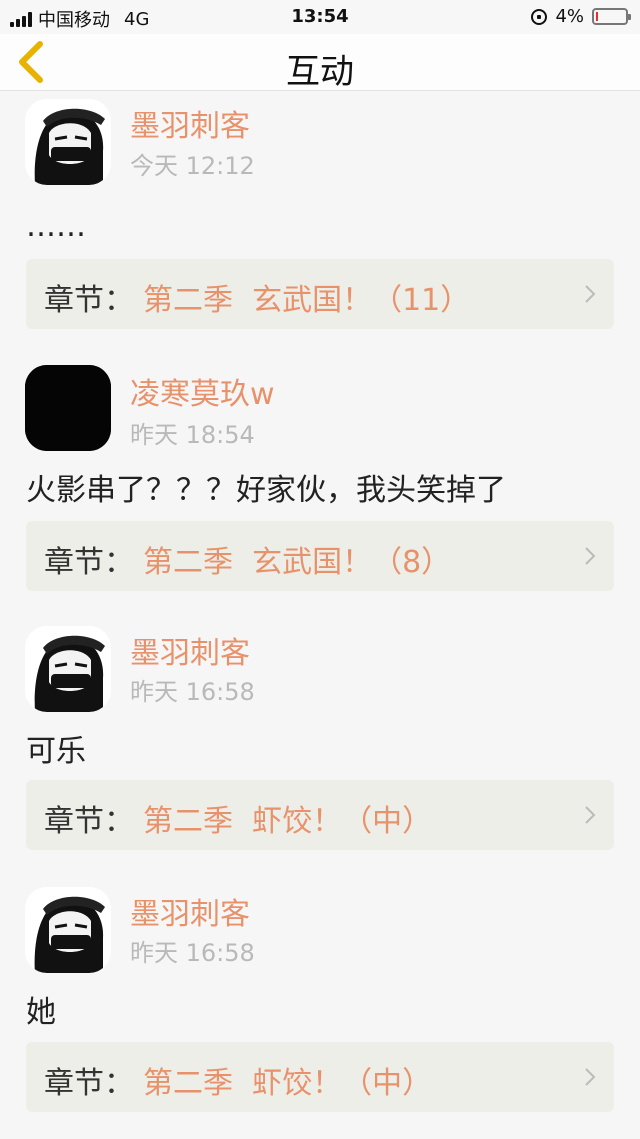  What do you see at coordinates (307, 300) in the screenshot?
I see `chapter-title: 第二季 玄武国！（11）` at bounding box center [307, 300].